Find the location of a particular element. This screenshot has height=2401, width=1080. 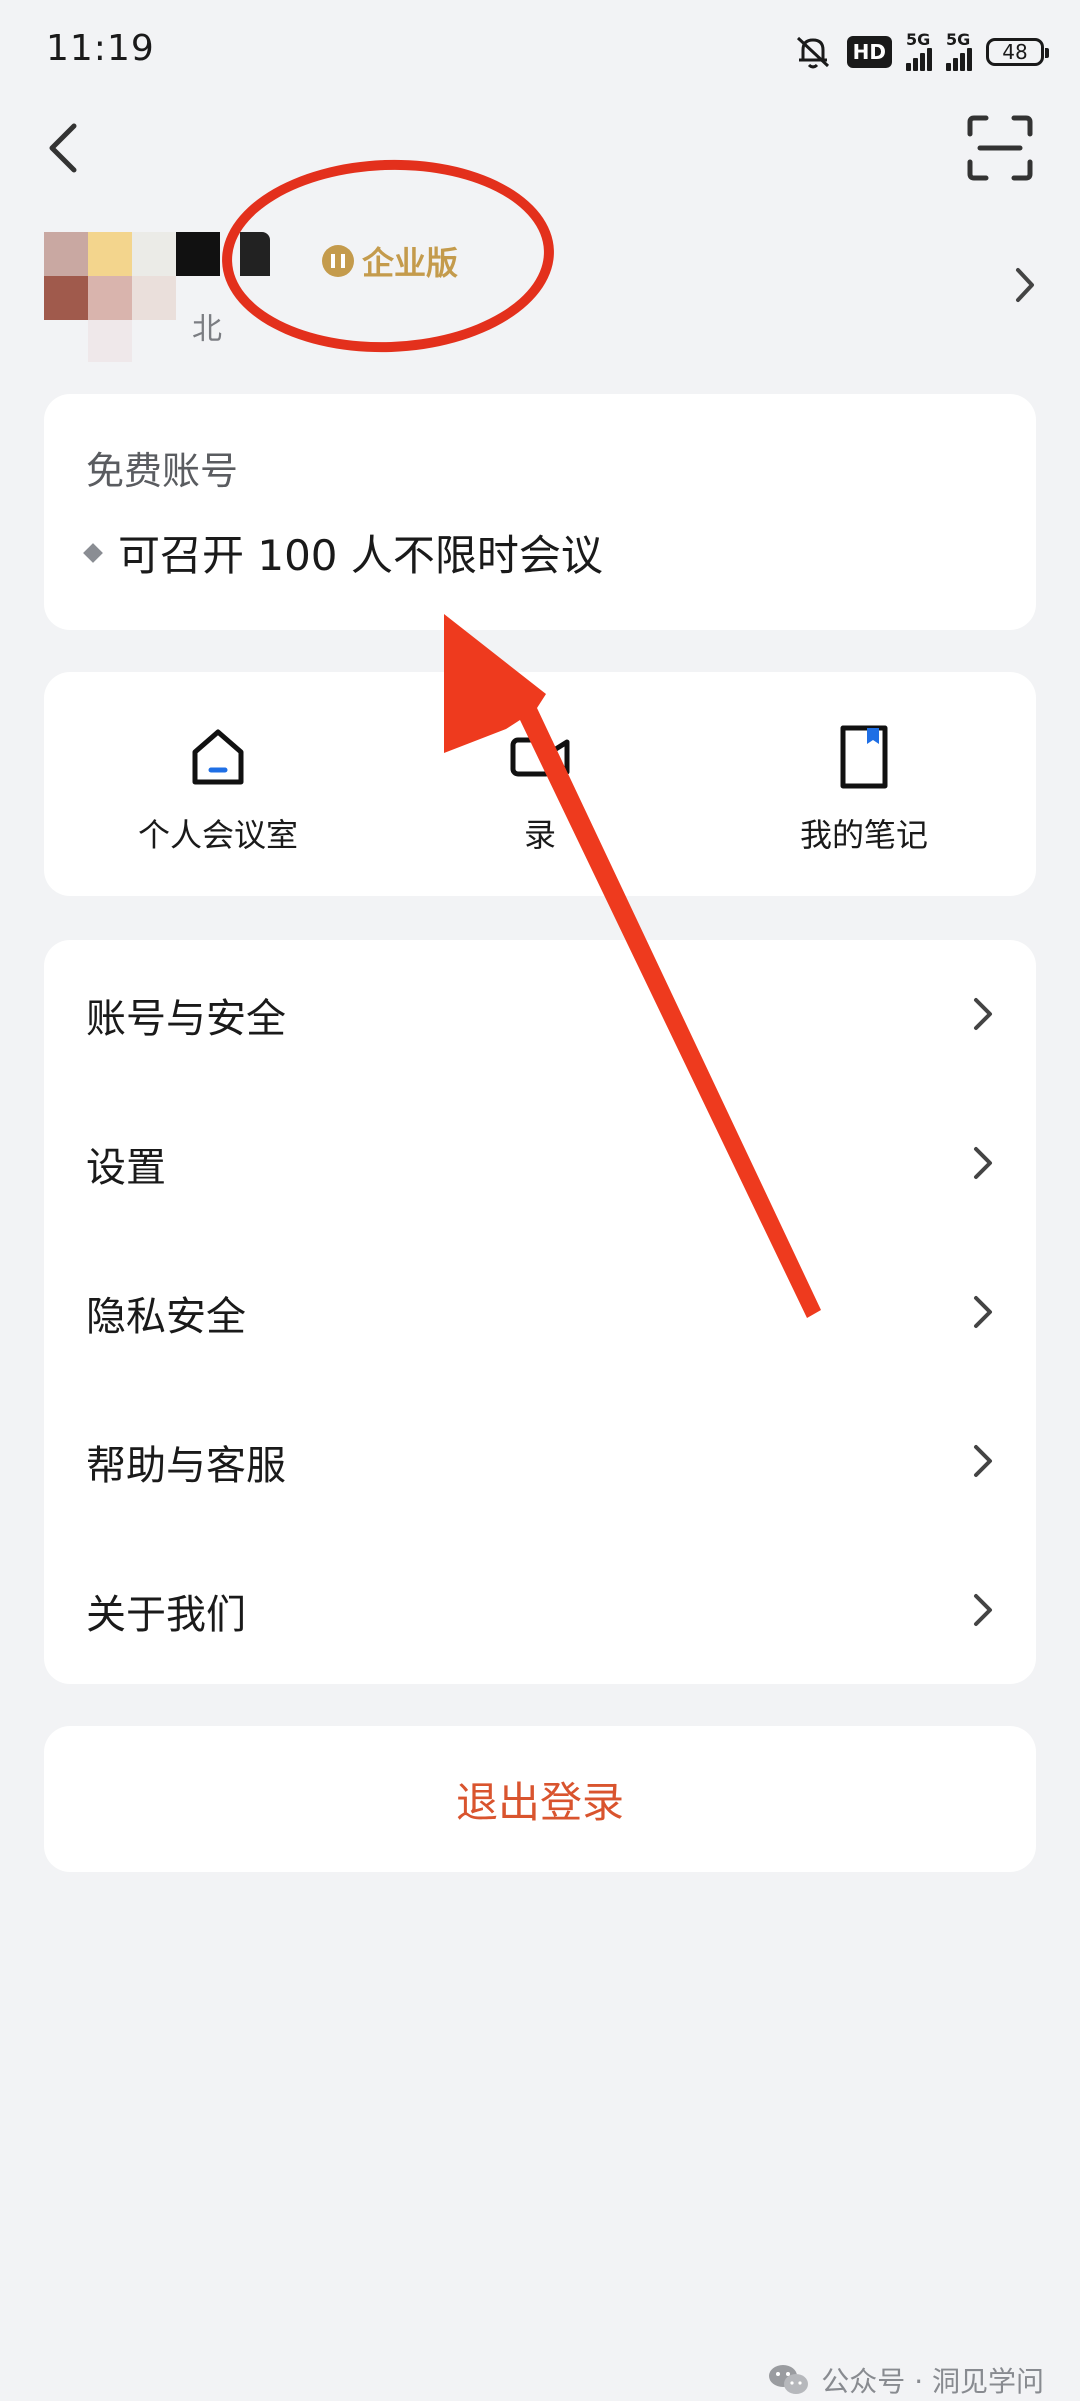

signal-5g-2: 5G is located at coordinates (959, 50).